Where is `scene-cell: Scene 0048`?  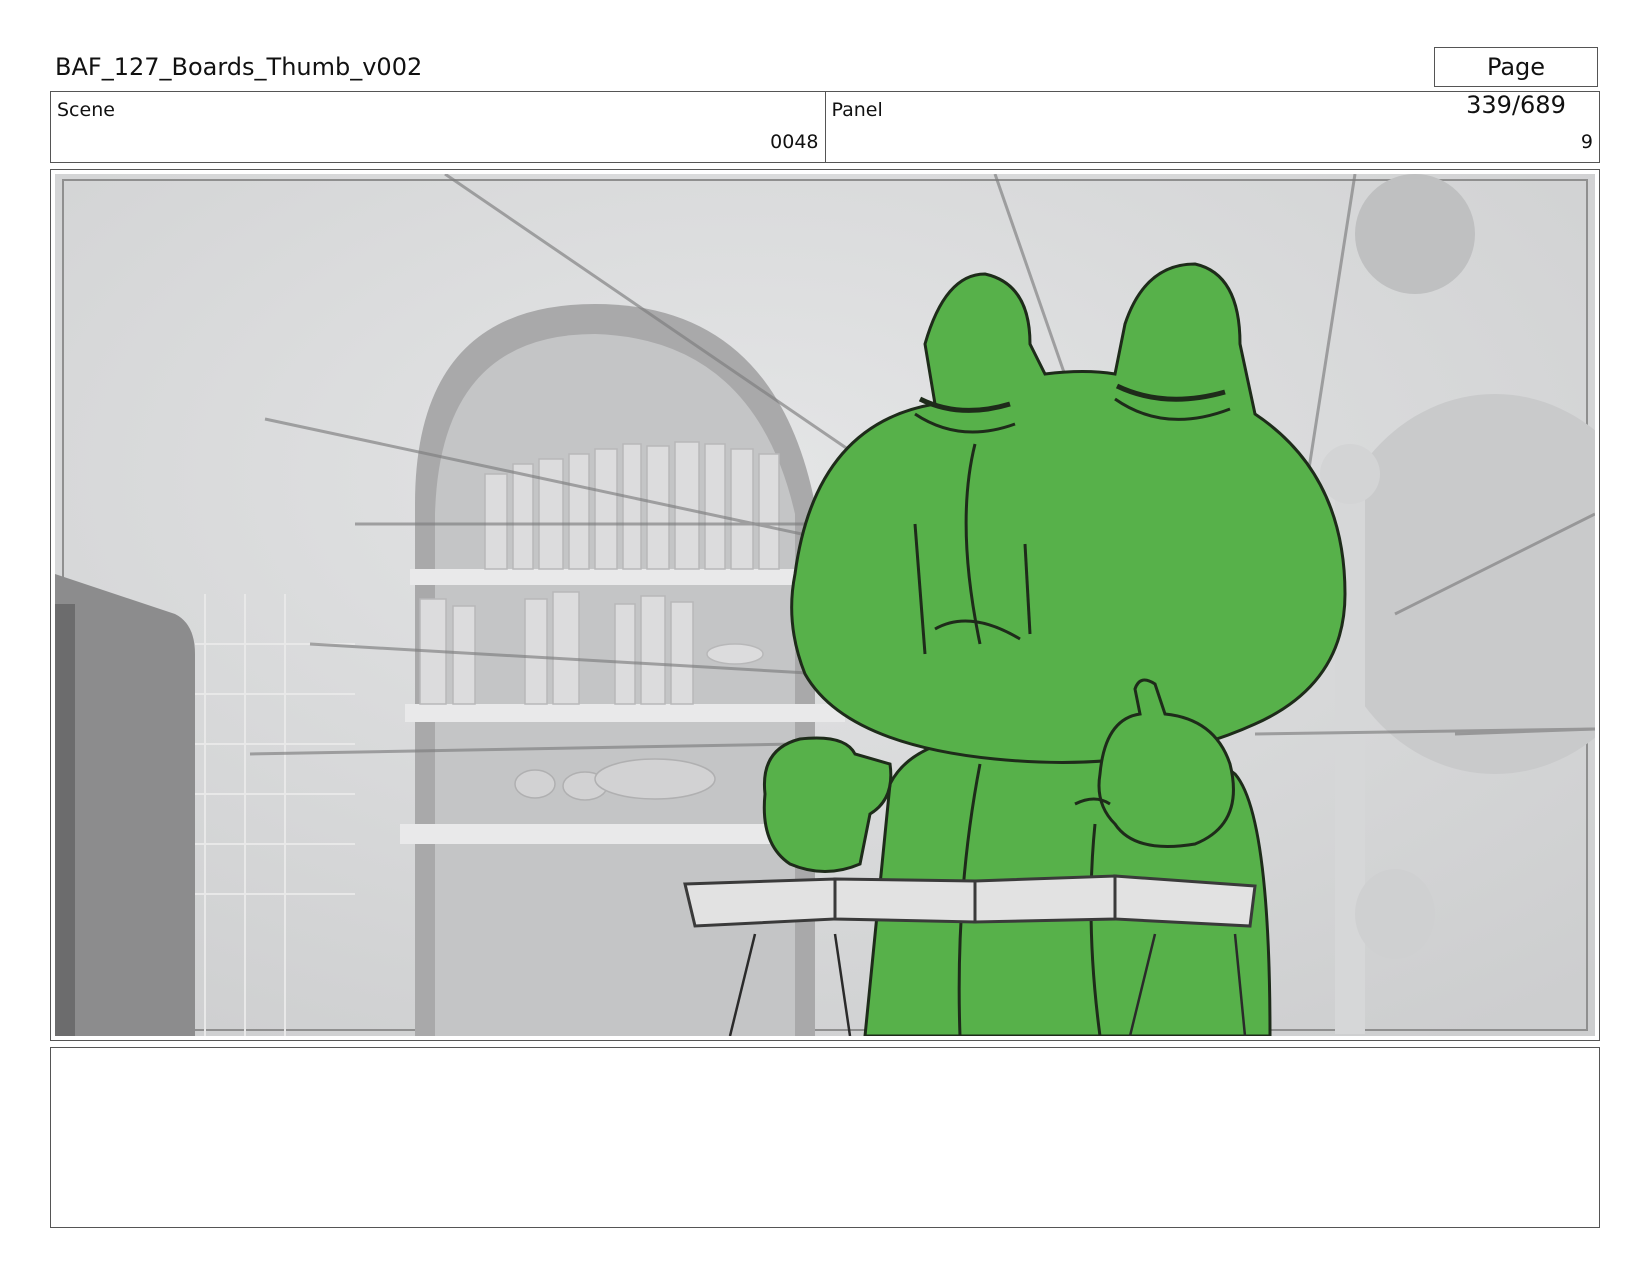
scene-cell: Scene 0048 is located at coordinates (438, 127).